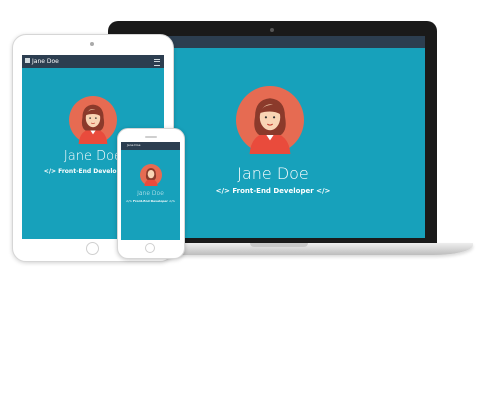  I want to click on phone-navbar: Jane Doe, so click(150, 146).